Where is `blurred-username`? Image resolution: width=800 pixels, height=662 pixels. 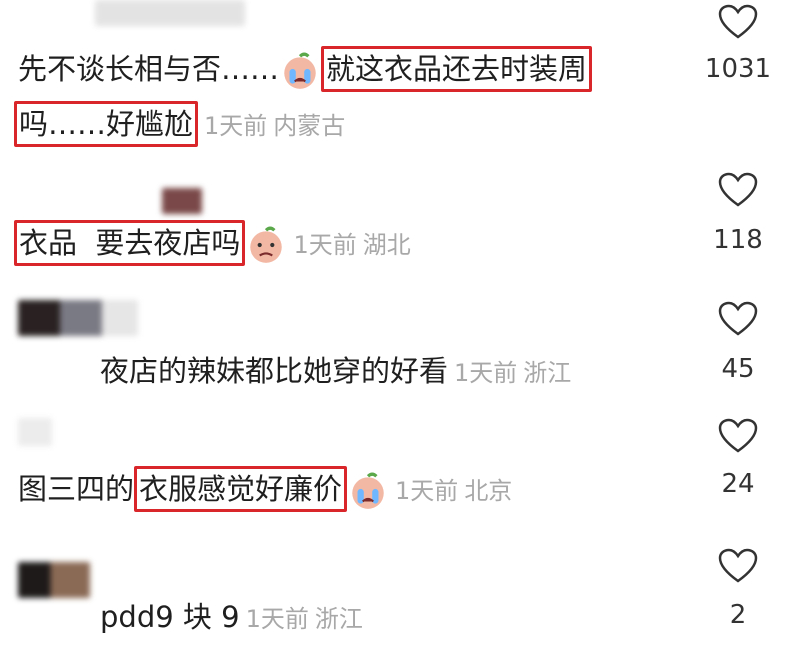
blurred-username is located at coordinates (170, 13).